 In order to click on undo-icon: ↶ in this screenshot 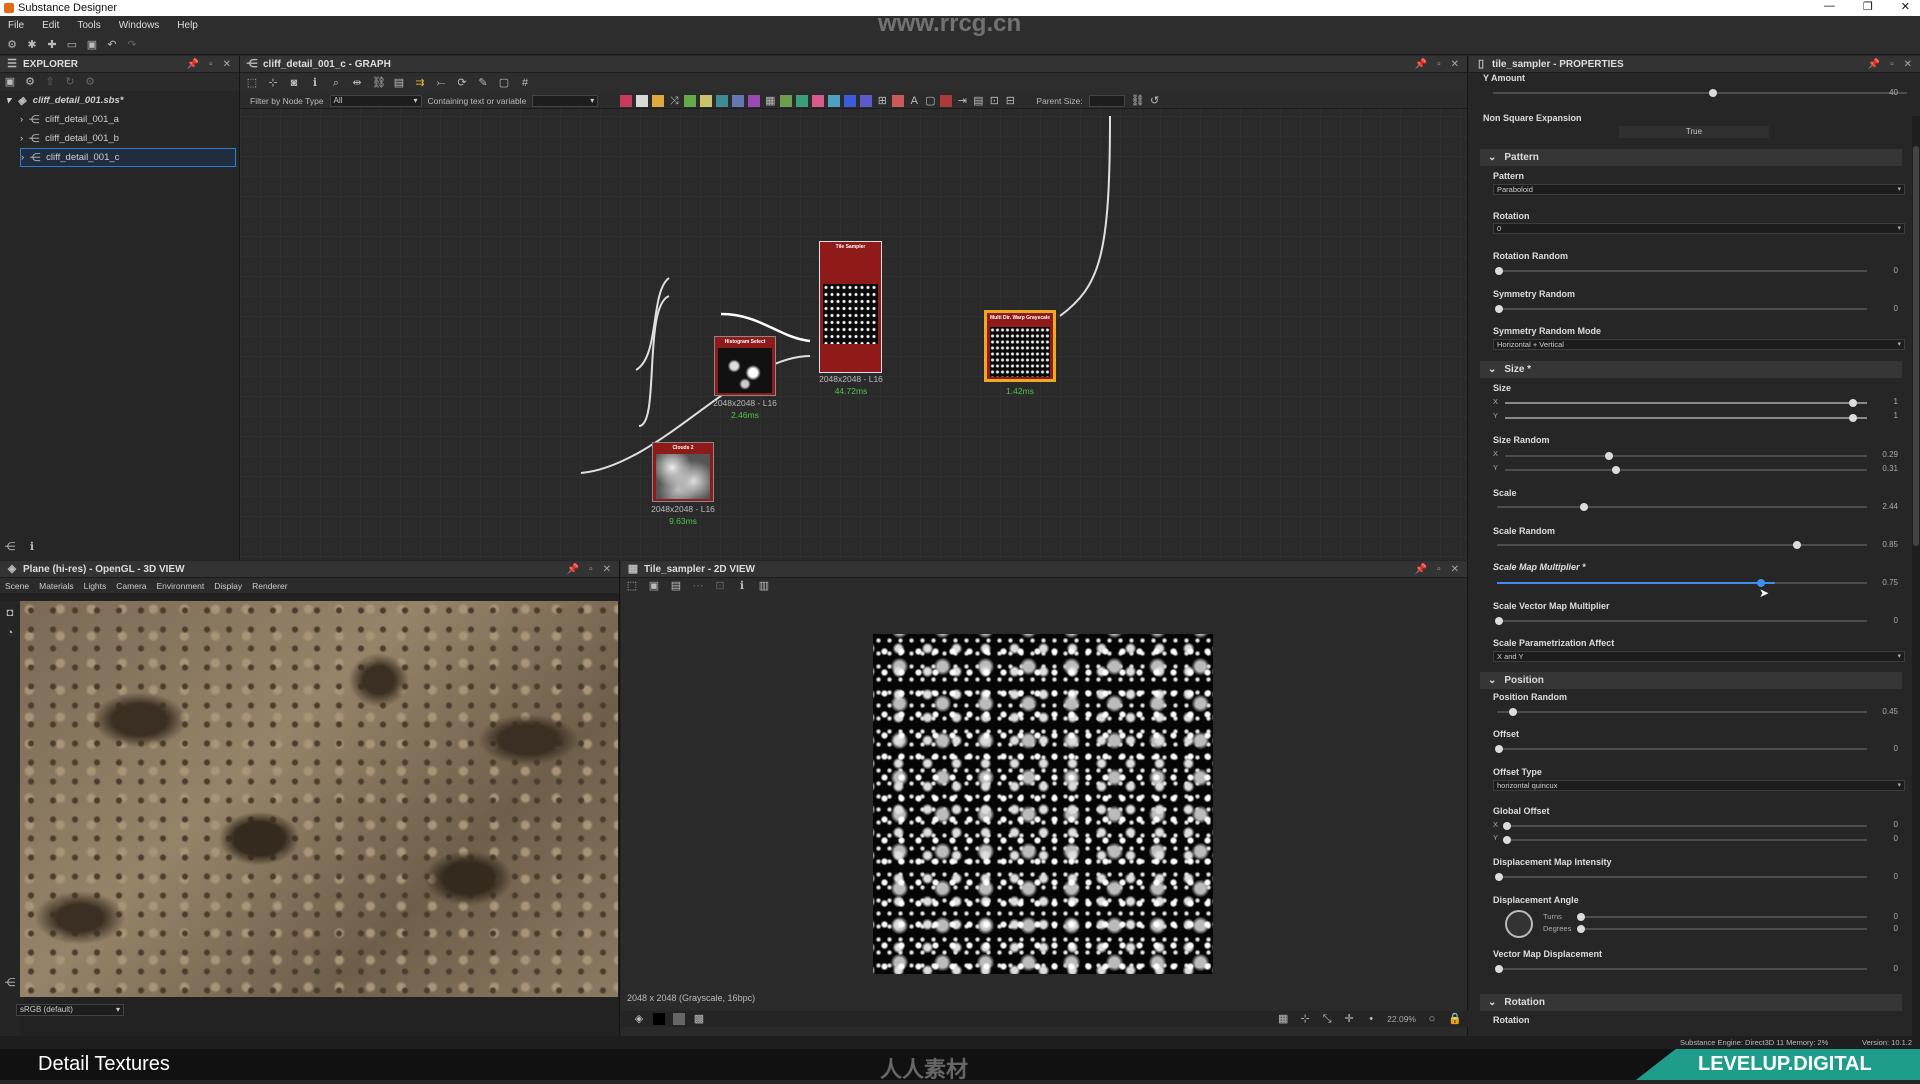, I will do `click(112, 45)`.